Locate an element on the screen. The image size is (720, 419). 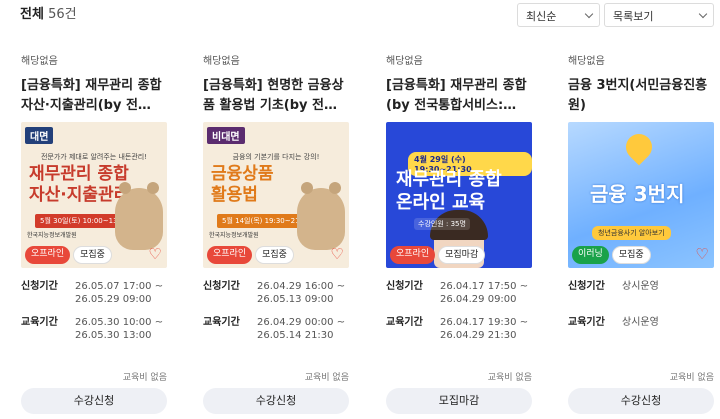
edu-period: 교육기간 26.05.30 10:00 ~ 26.05.30 13:00 is located at coordinates (94, 330).